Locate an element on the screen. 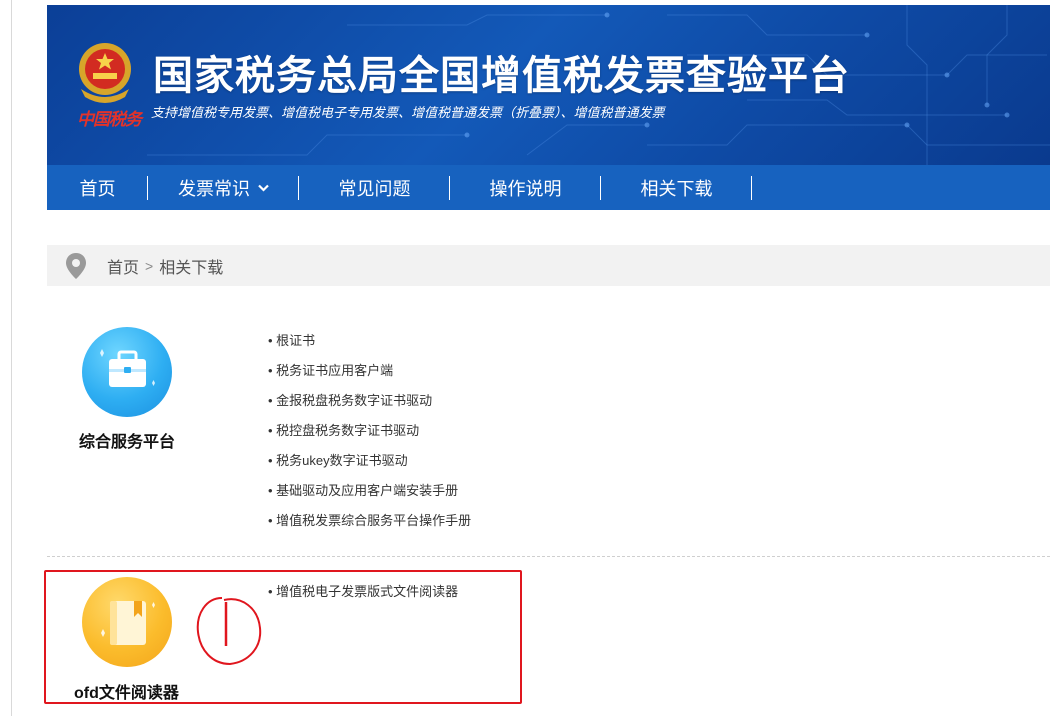  download-link-taxpan-driver: 税控盘税务数字证书驱动 is located at coordinates (369, 436).